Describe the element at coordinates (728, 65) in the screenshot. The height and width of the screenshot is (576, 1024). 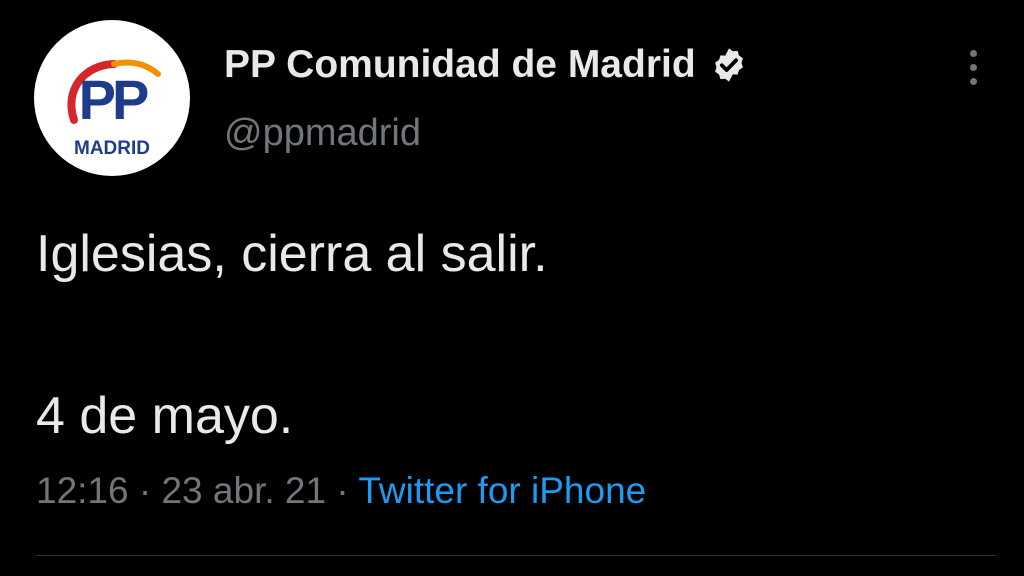
I see `verified-badge-icon` at that location.